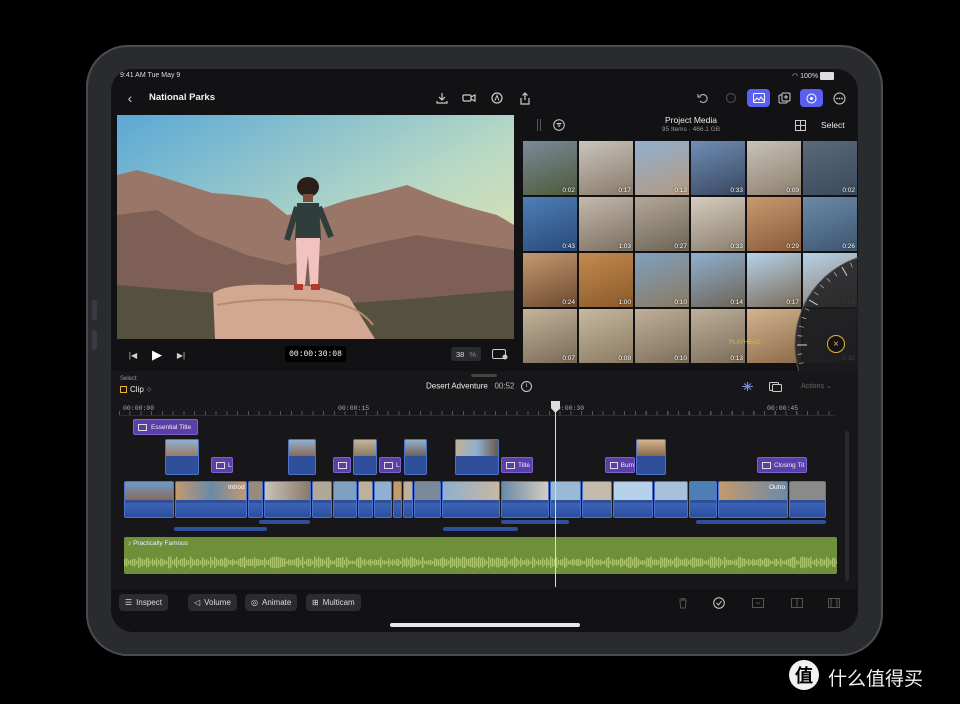 This screenshot has height=704, width=960. I want to click on skip-back-icon: |◀, so click(133, 355).